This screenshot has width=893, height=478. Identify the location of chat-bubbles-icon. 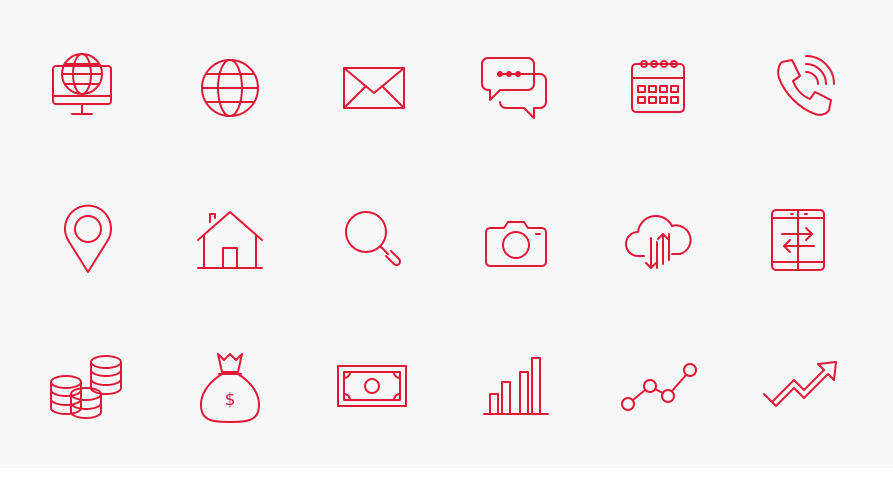
(516, 86).